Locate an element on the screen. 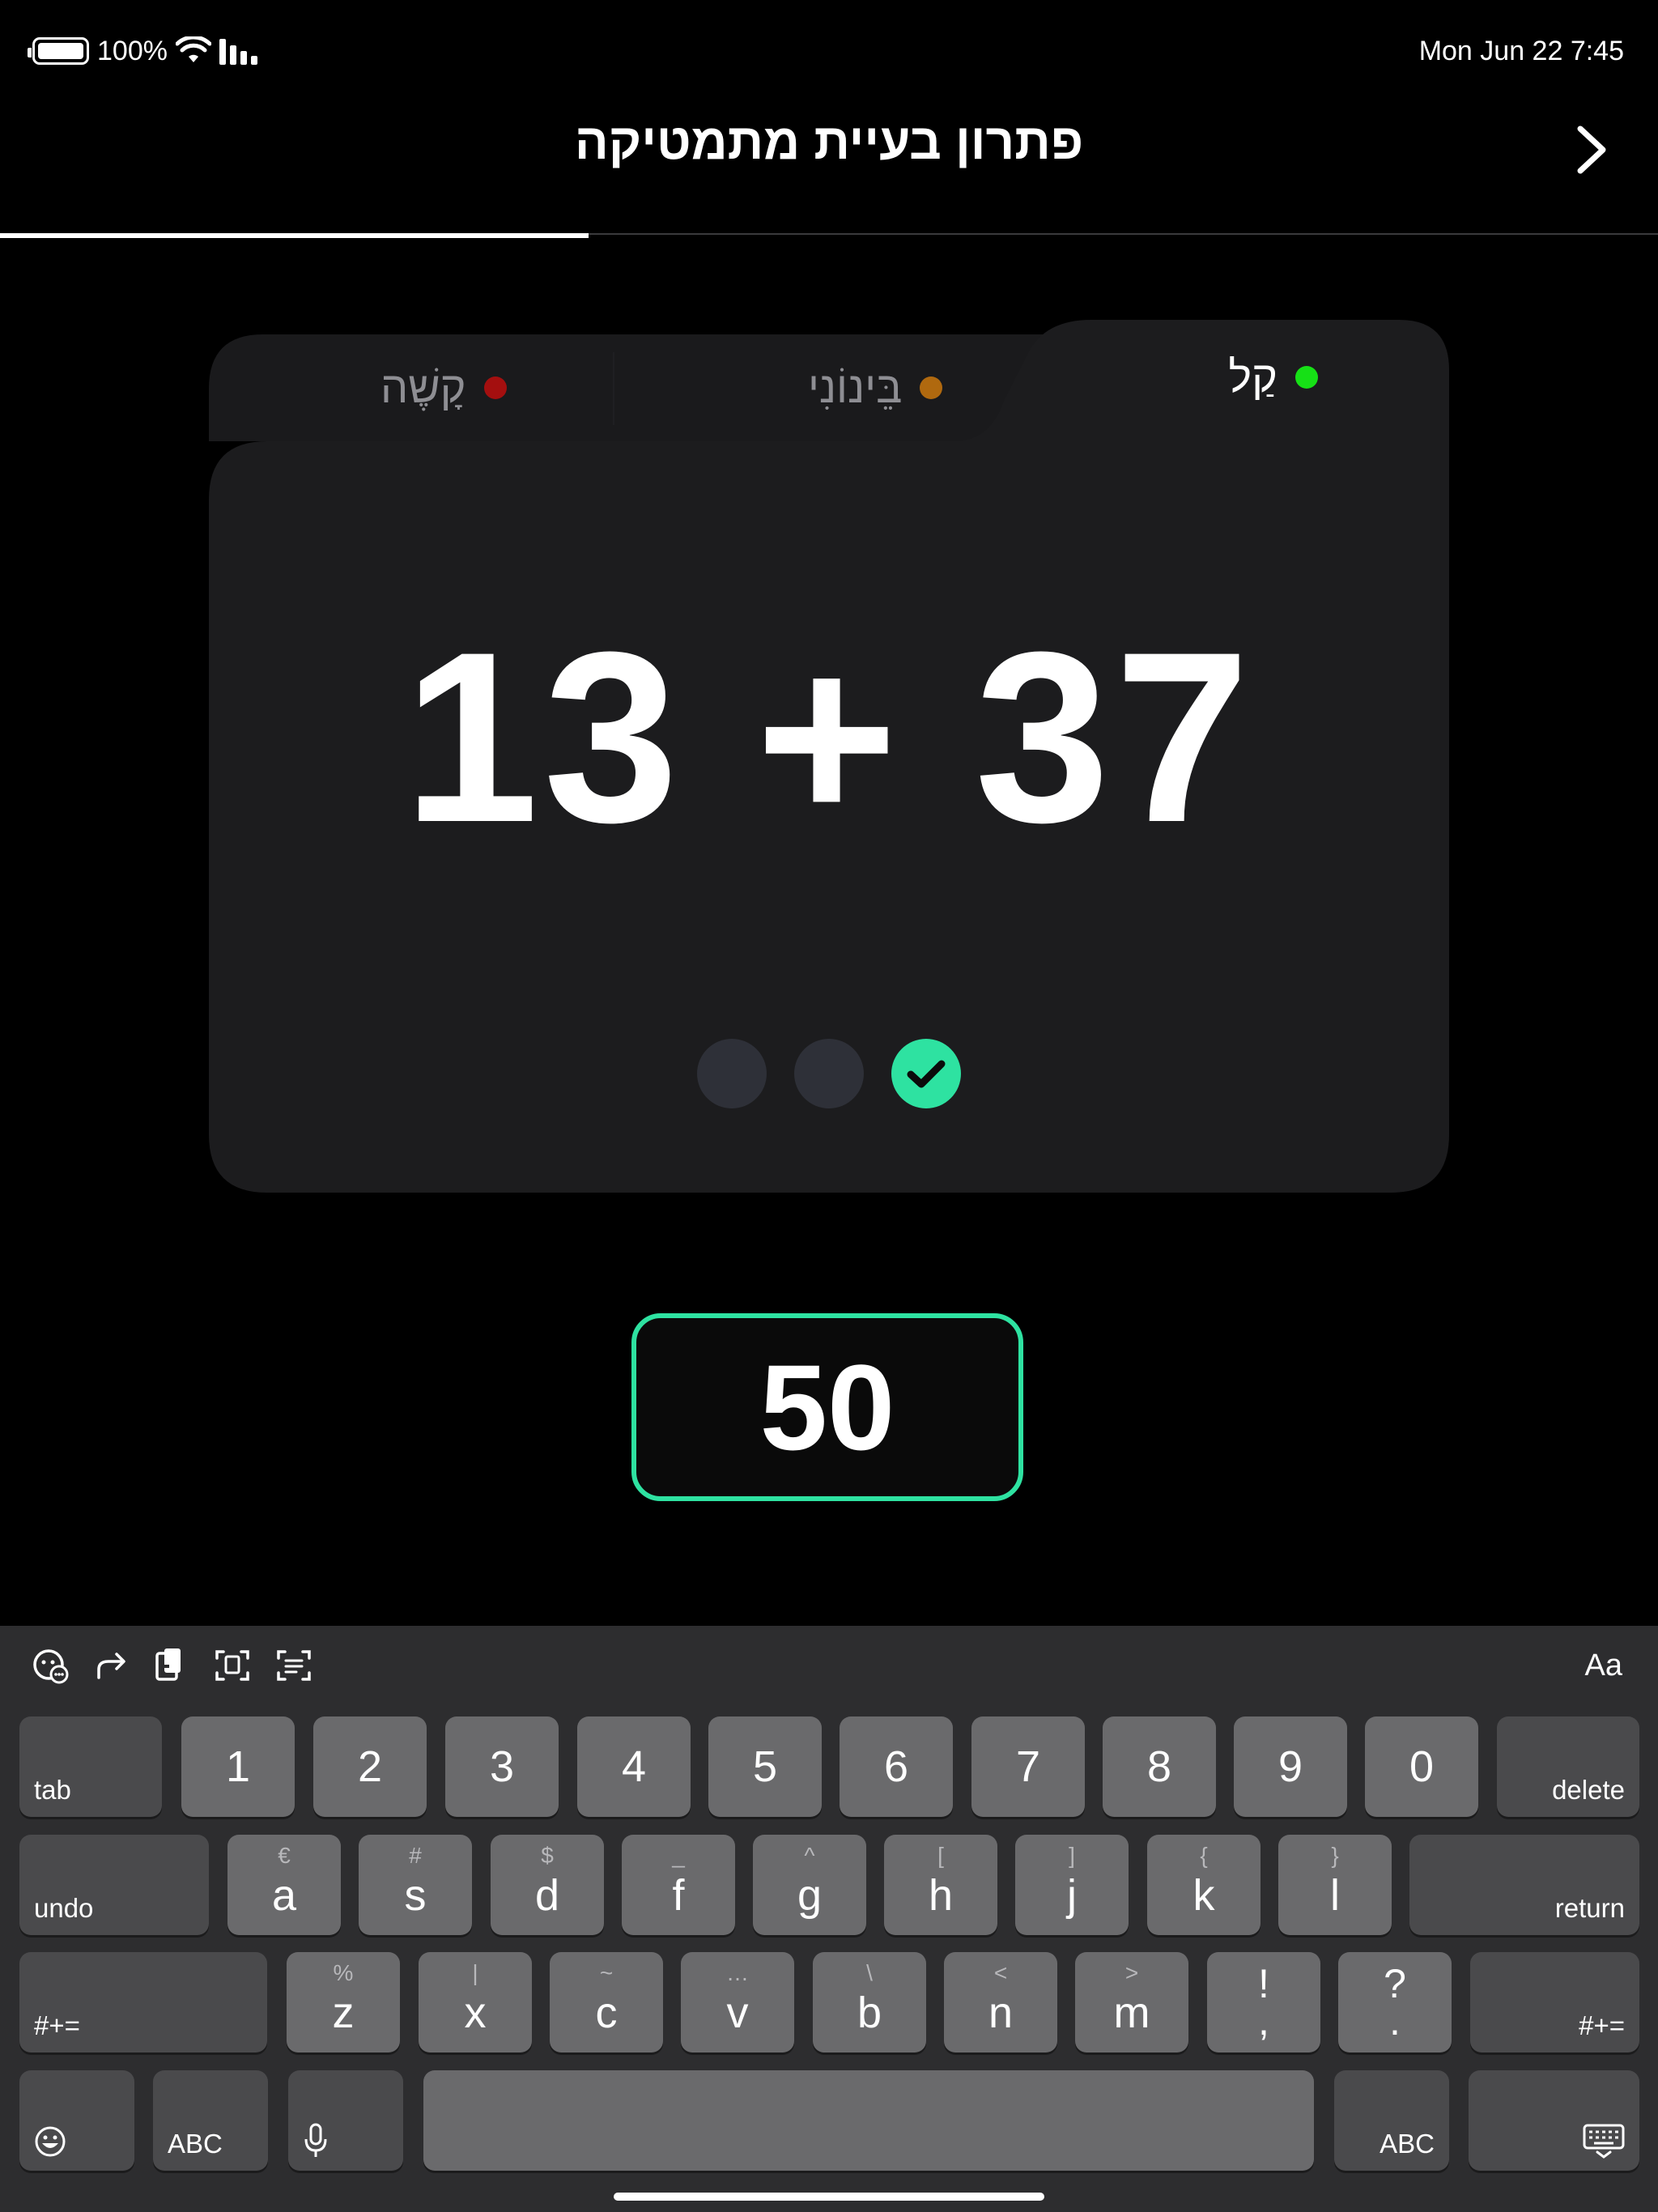 This screenshot has width=1658, height=2212. tab-medium: בֵּינוֹנִי is located at coordinates (875, 388).